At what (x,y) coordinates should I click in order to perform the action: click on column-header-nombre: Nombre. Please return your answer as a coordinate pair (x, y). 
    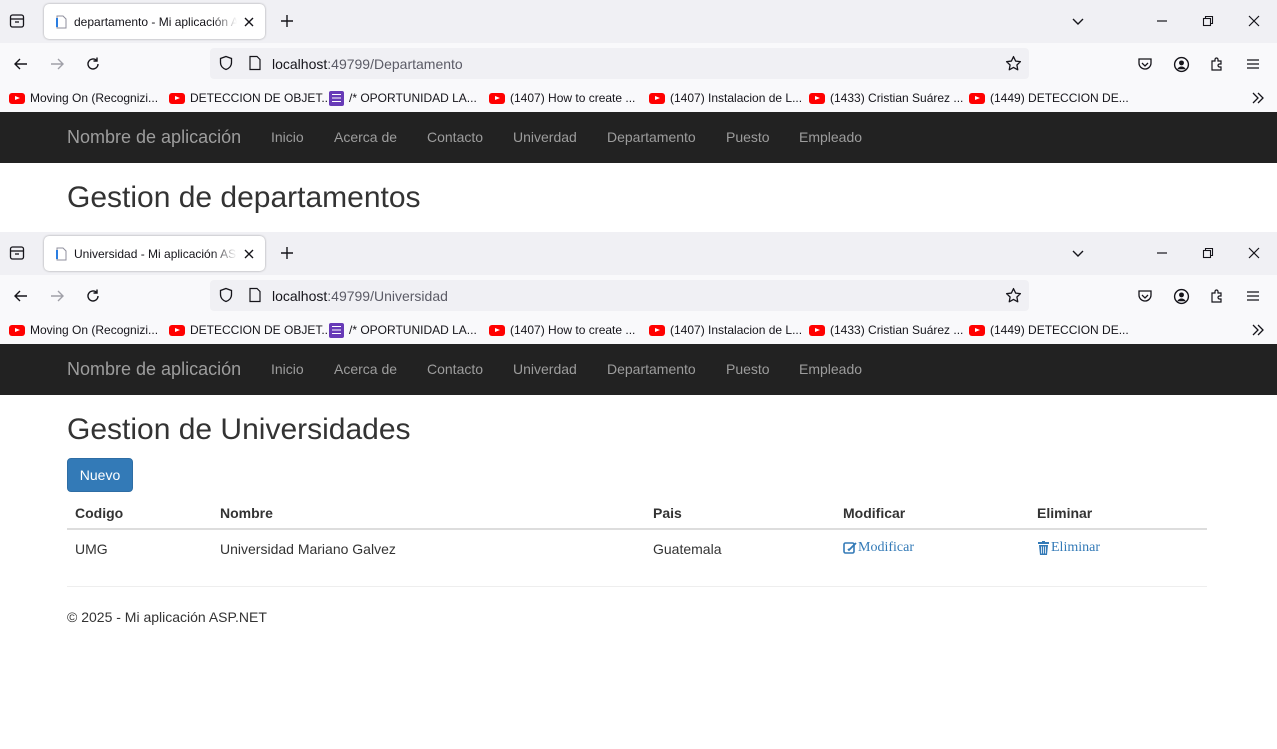
    Looking at the image, I should click on (428, 514).